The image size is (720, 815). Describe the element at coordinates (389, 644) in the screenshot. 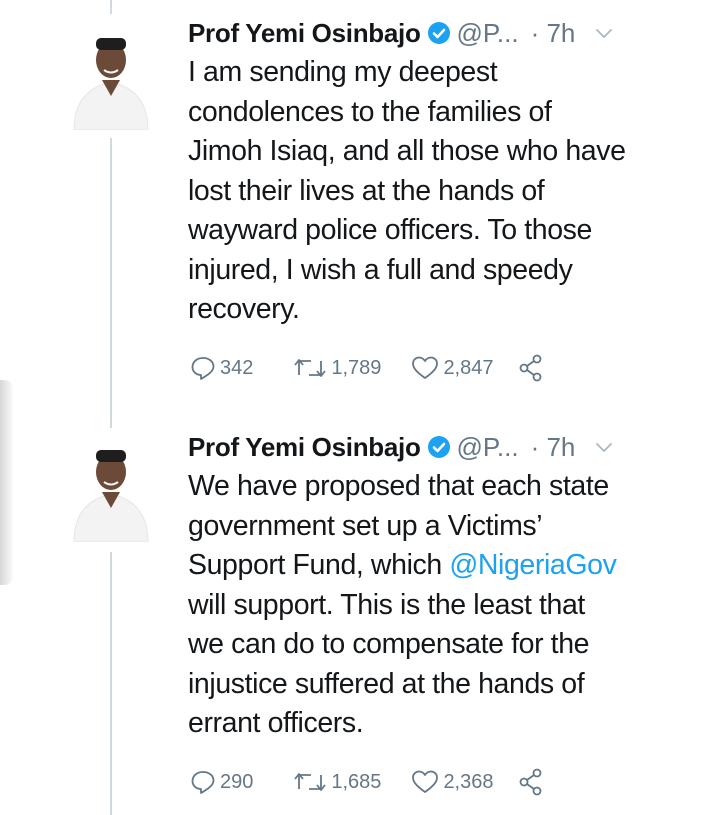

I see `tweet-text-line: we can do to compensate for the` at that location.